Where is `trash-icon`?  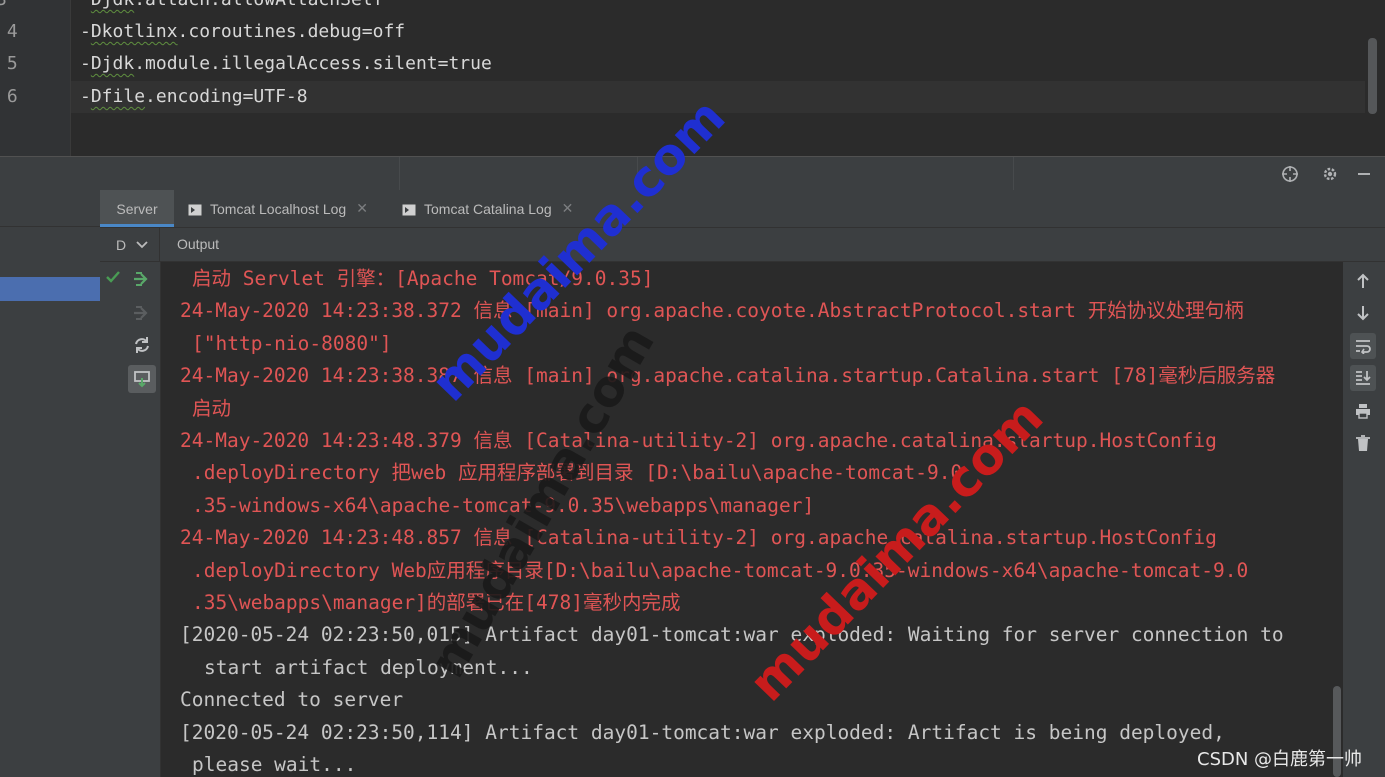 trash-icon is located at coordinates (1363, 443).